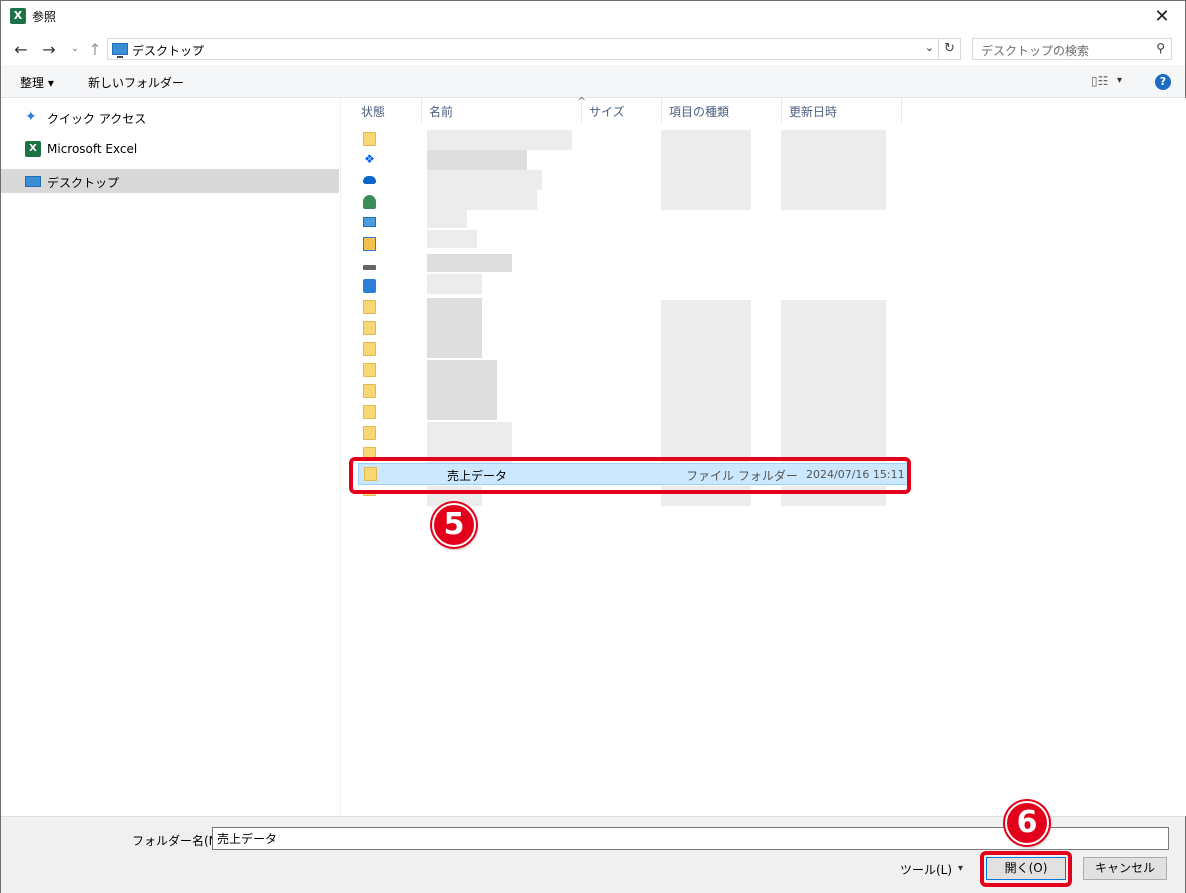 The height and width of the screenshot is (893, 1186). I want to click on refresh-icon: ↻, so click(950, 49).